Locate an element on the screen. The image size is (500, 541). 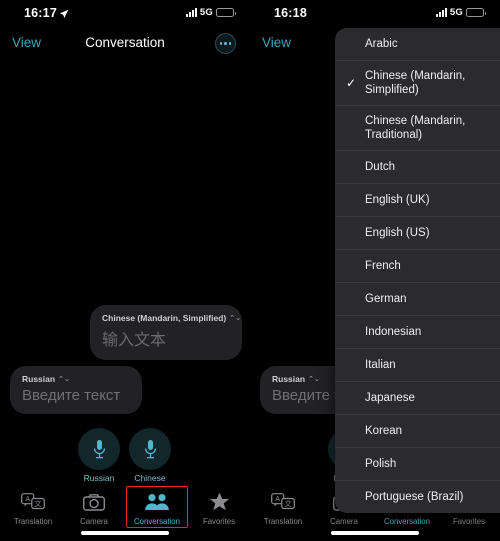
language-option-label: Dutch is located at coordinates (380, 167).